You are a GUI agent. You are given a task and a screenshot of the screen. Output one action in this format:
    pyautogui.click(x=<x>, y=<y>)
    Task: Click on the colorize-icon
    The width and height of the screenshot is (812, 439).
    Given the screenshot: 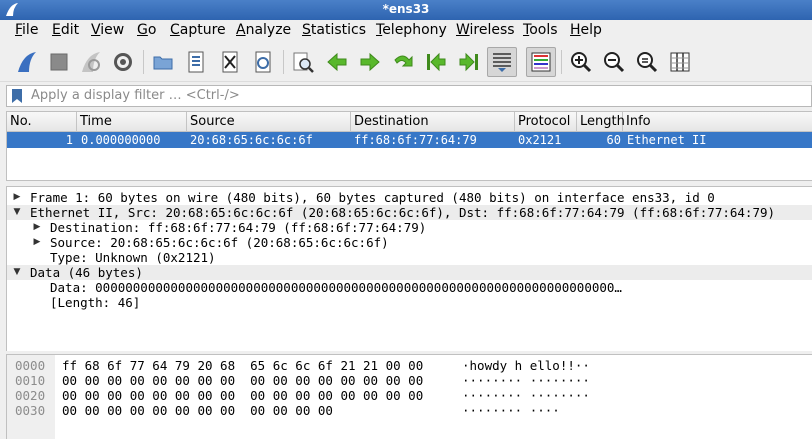 What is the action you would take?
    pyautogui.click(x=541, y=62)
    